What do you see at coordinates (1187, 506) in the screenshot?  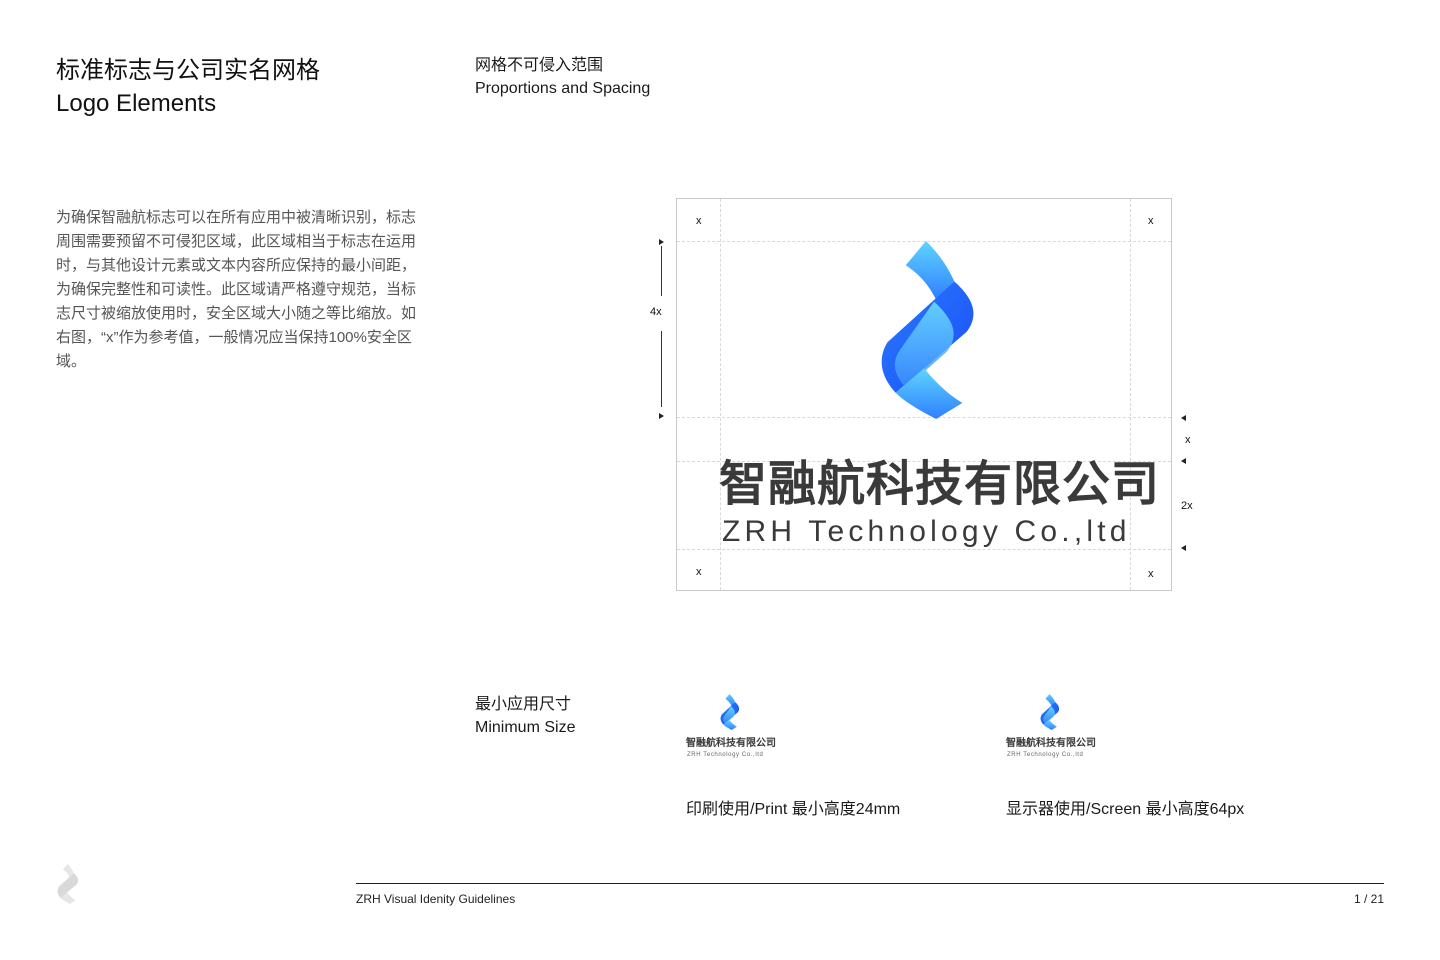 I see `dimension-2x-label: 2x` at bounding box center [1187, 506].